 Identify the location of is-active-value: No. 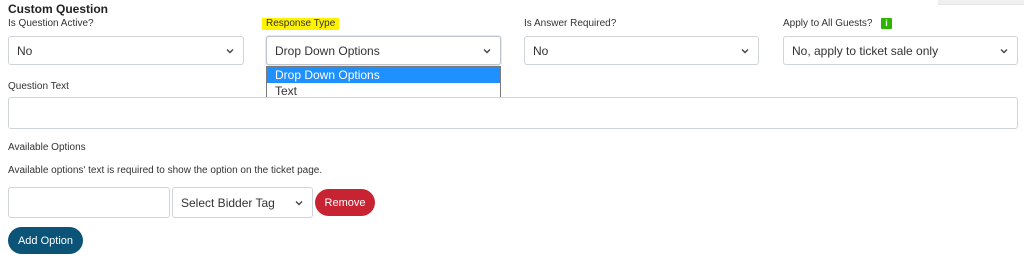
(25, 50).